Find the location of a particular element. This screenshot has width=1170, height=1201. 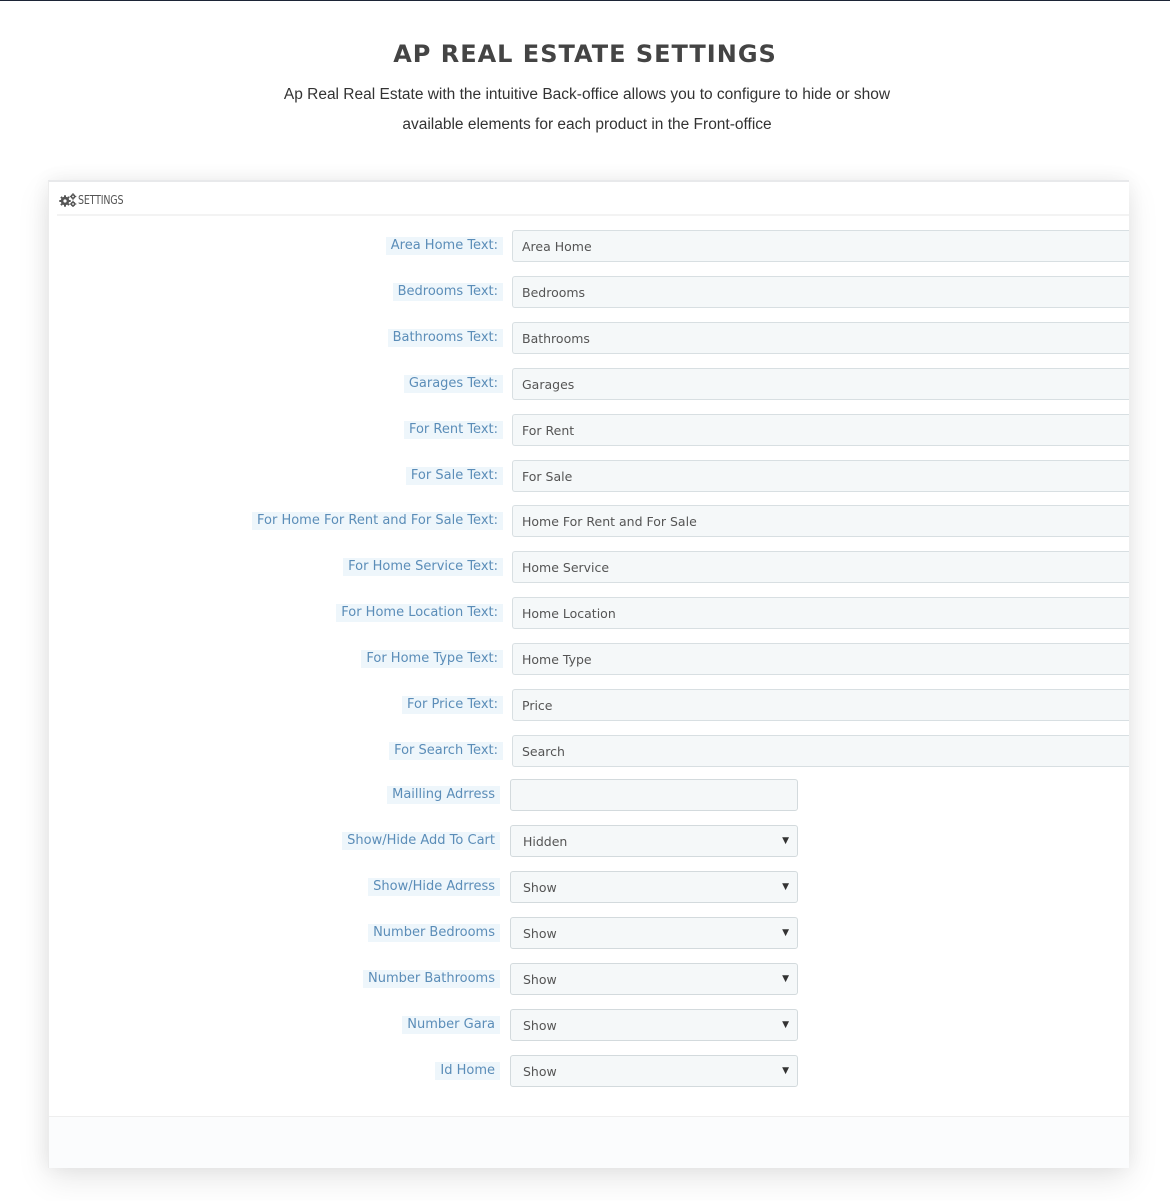

field-label: Number Bedrooms is located at coordinates (434, 933).